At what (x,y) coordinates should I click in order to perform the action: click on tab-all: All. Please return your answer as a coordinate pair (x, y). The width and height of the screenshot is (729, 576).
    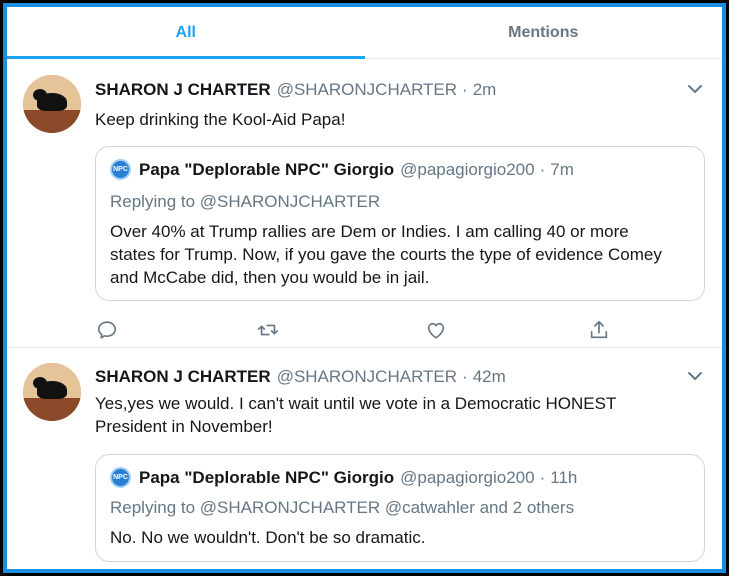
    Looking at the image, I should click on (186, 33).